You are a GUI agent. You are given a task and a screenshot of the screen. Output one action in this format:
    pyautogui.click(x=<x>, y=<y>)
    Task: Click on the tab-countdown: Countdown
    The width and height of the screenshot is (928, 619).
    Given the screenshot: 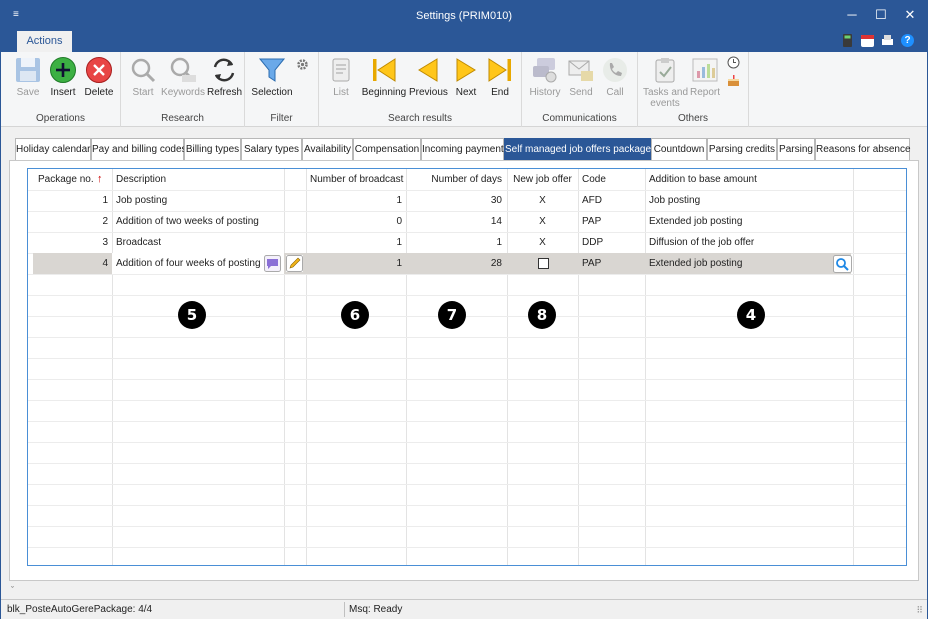 What is the action you would take?
    pyautogui.click(x=679, y=149)
    